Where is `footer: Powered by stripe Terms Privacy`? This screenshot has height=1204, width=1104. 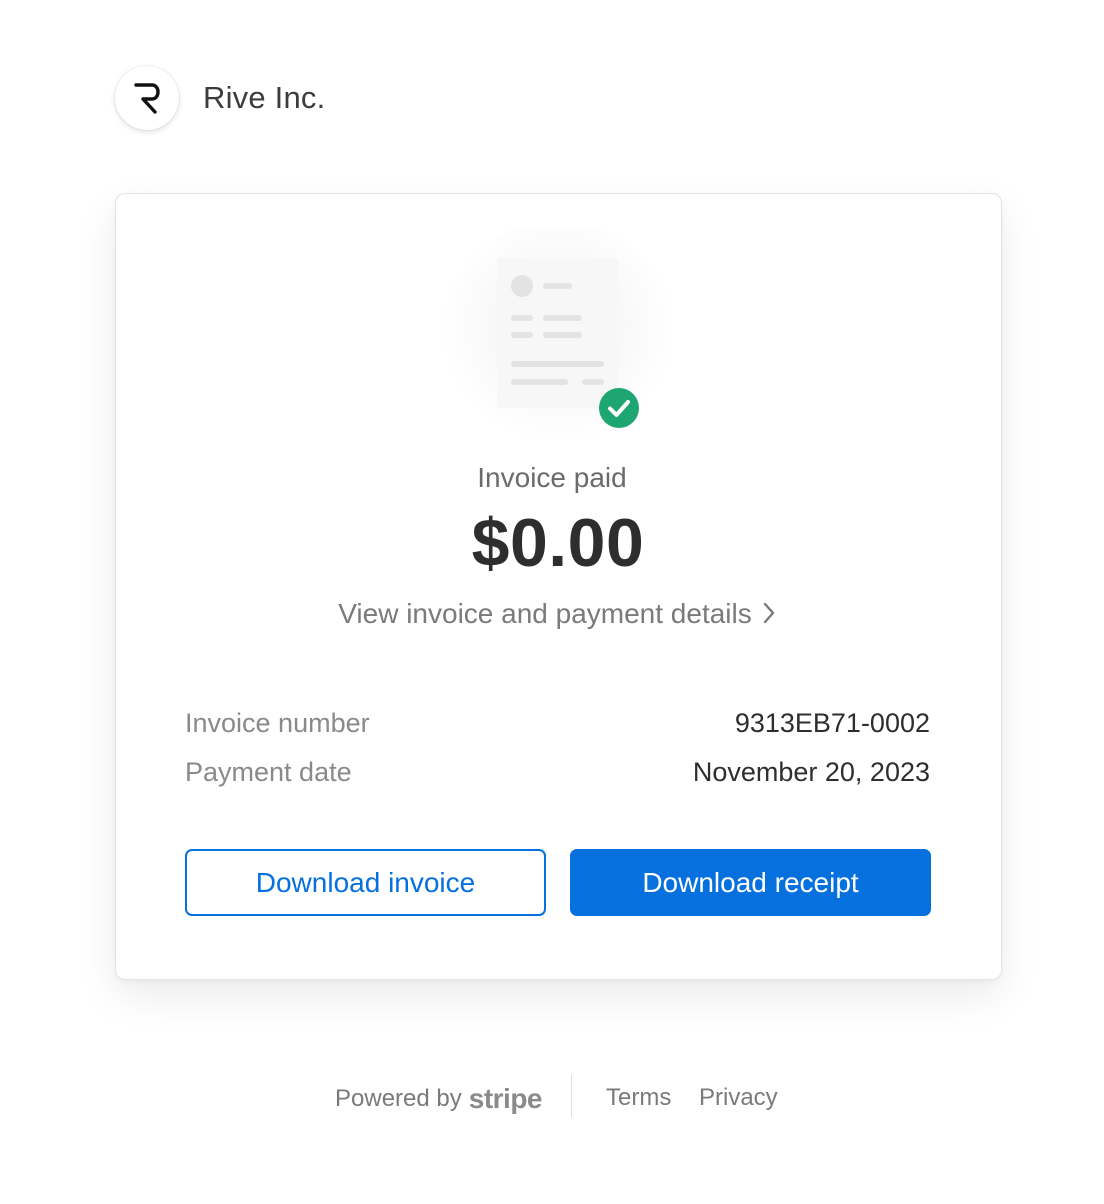
footer: Powered by stripe Terms Privacy is located at coordinates (552, 1096).